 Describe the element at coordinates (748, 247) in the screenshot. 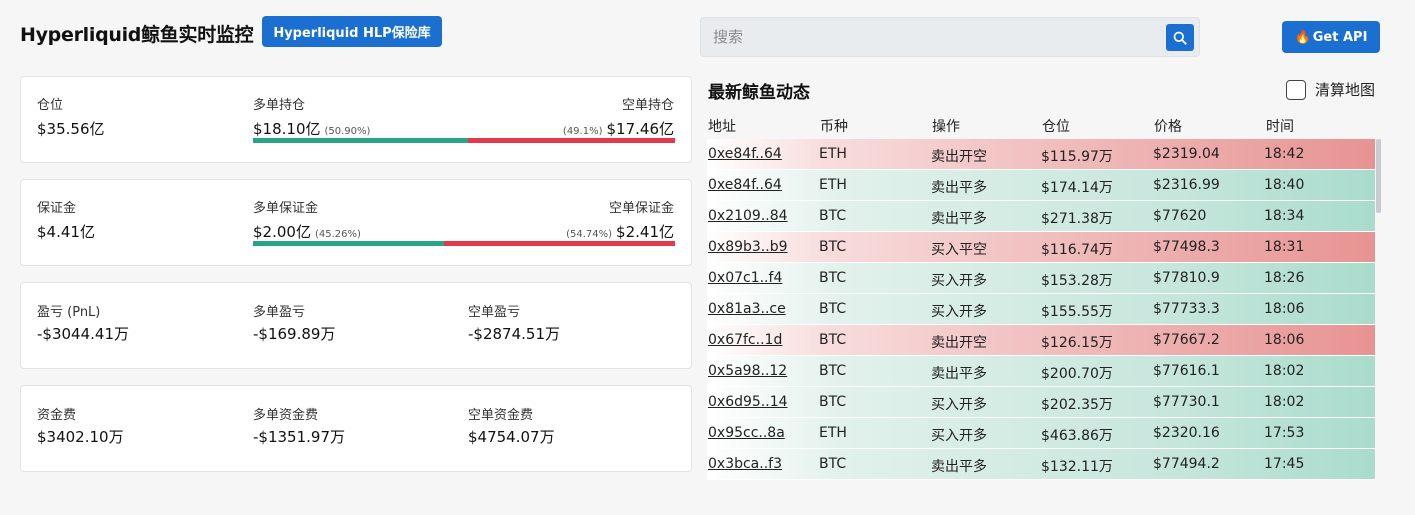

I see `address-link: 0x89b3..b9` at that location.